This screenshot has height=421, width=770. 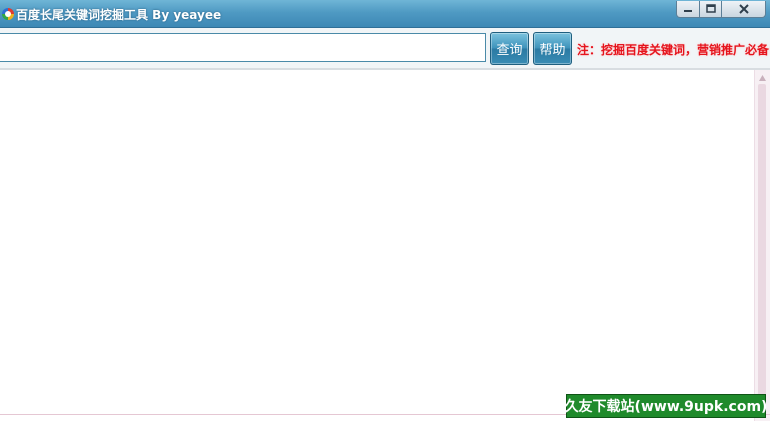 What do you see at coordinates (385, 14) in the screenshot?
I see `title-bar: 百度长尾关键词挖掘工具 By yeayee` at bounding box center [385, 14].